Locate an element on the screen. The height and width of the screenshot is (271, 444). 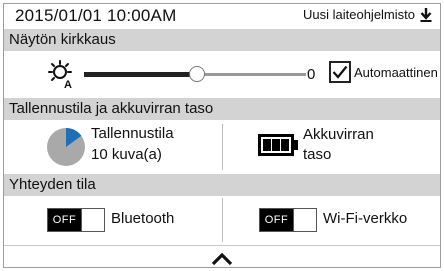
battery-label-line1: Akkuvirran is located at coordinates (338, 134).